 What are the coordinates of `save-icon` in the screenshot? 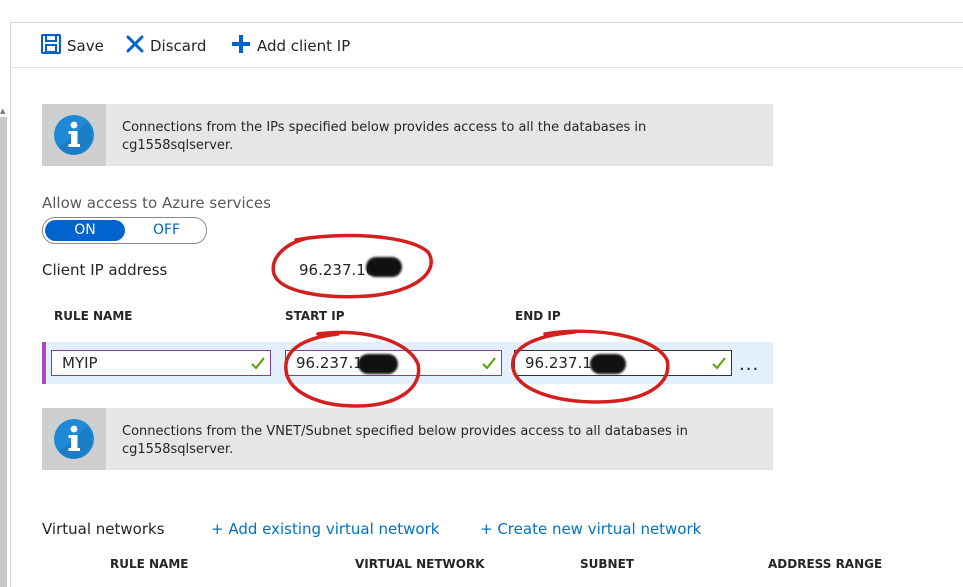 It's located at (51, 45).